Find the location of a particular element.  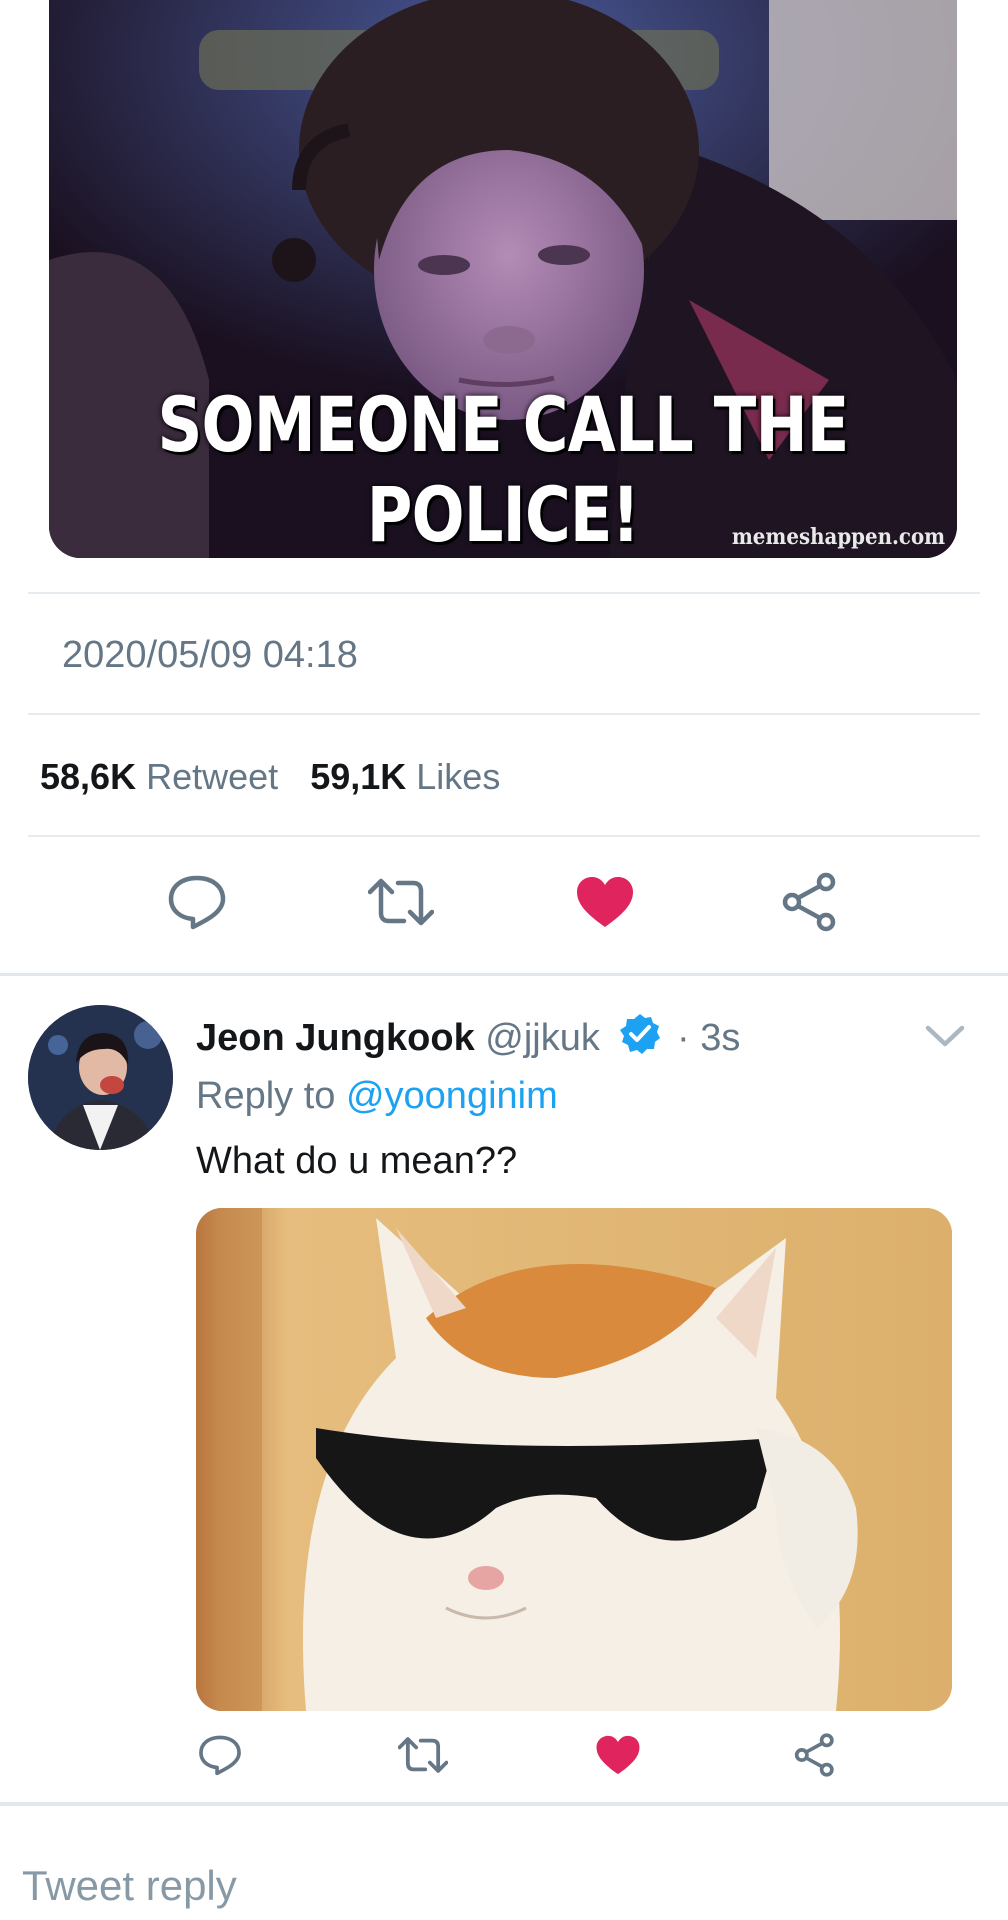

retweets-label: Retweet is located at coordinates (212, 776).